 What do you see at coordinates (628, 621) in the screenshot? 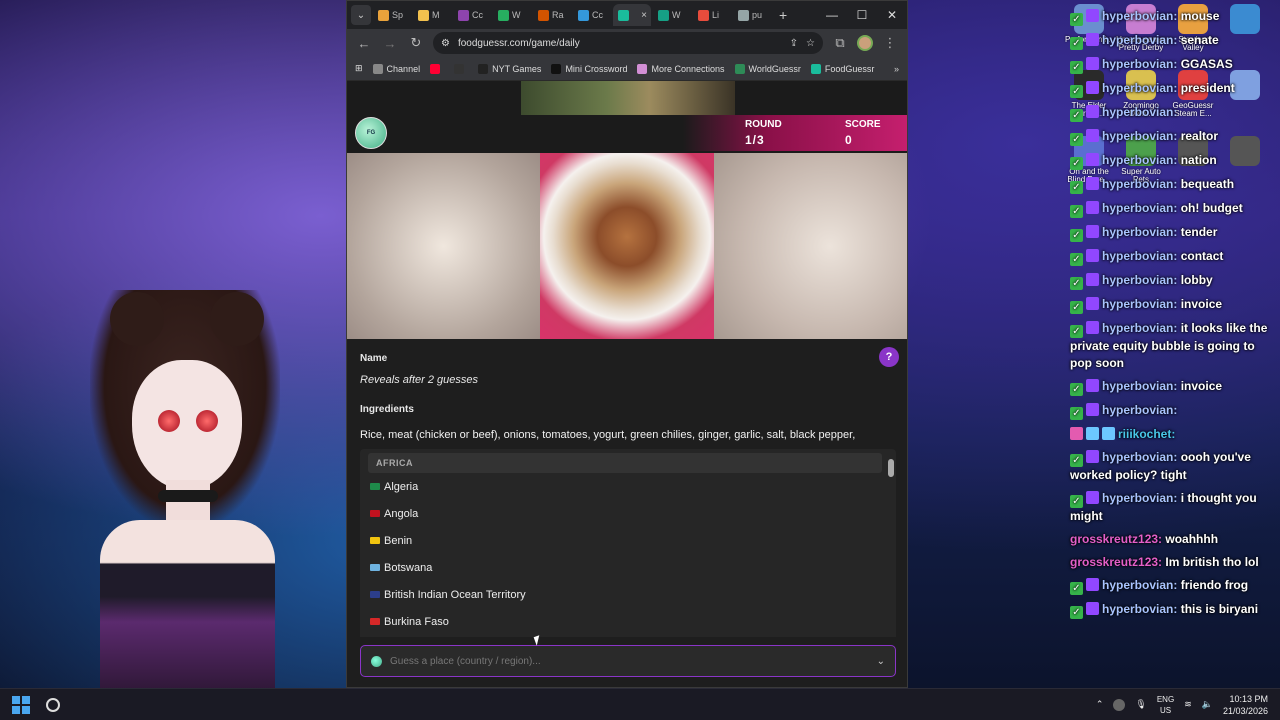
I see `country-option: Burkina Faso` at bounding box center [628, 621].